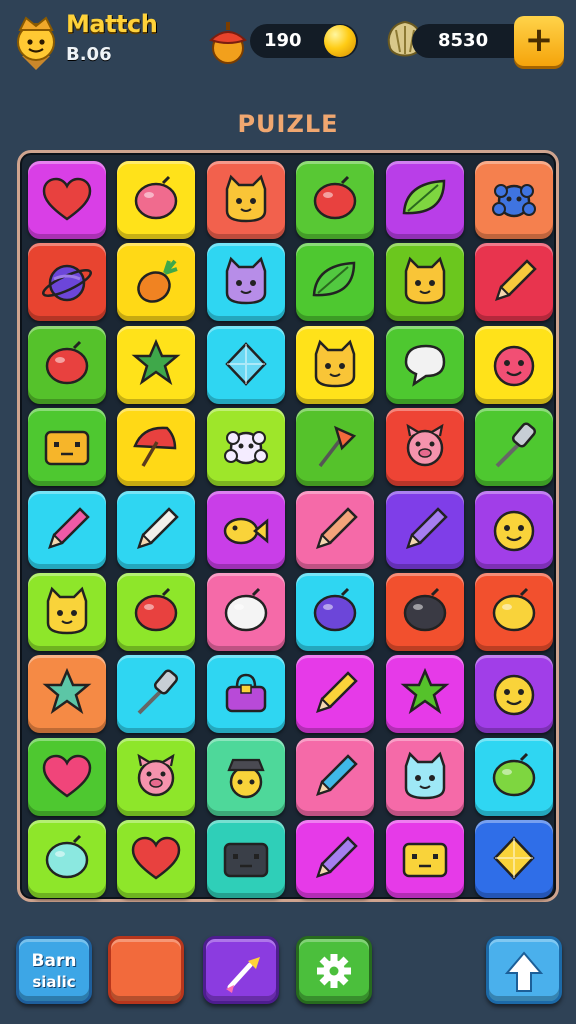 This screenshot has width=576, height=1024. What do you see at coordinates (539, 41) in the screenshot?
I see `add-currency-button: +` at bounding box center [539, 41].